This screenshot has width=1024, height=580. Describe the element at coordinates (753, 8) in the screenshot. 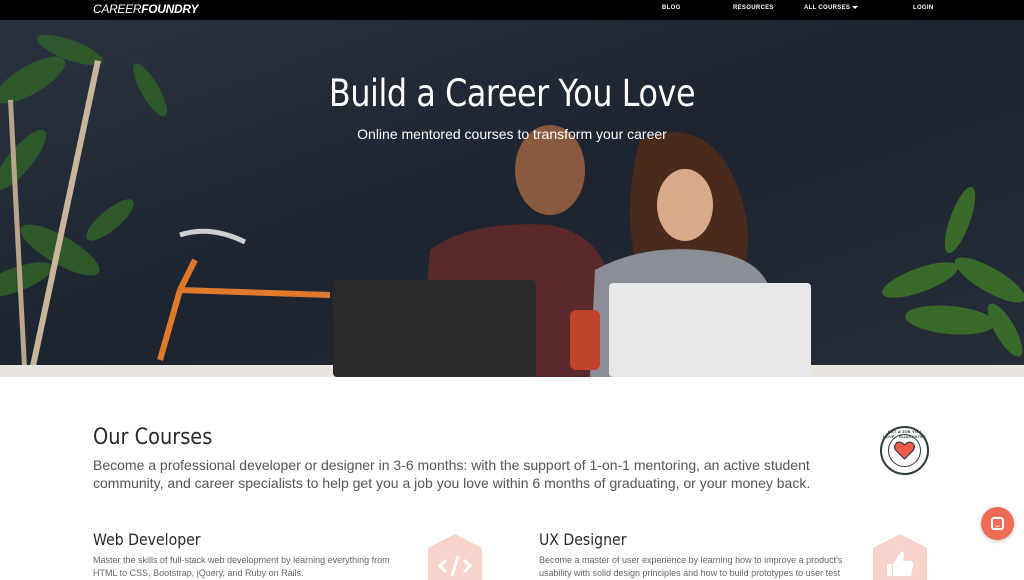

I see `nav-resources-link: RESOURCES` at that location.